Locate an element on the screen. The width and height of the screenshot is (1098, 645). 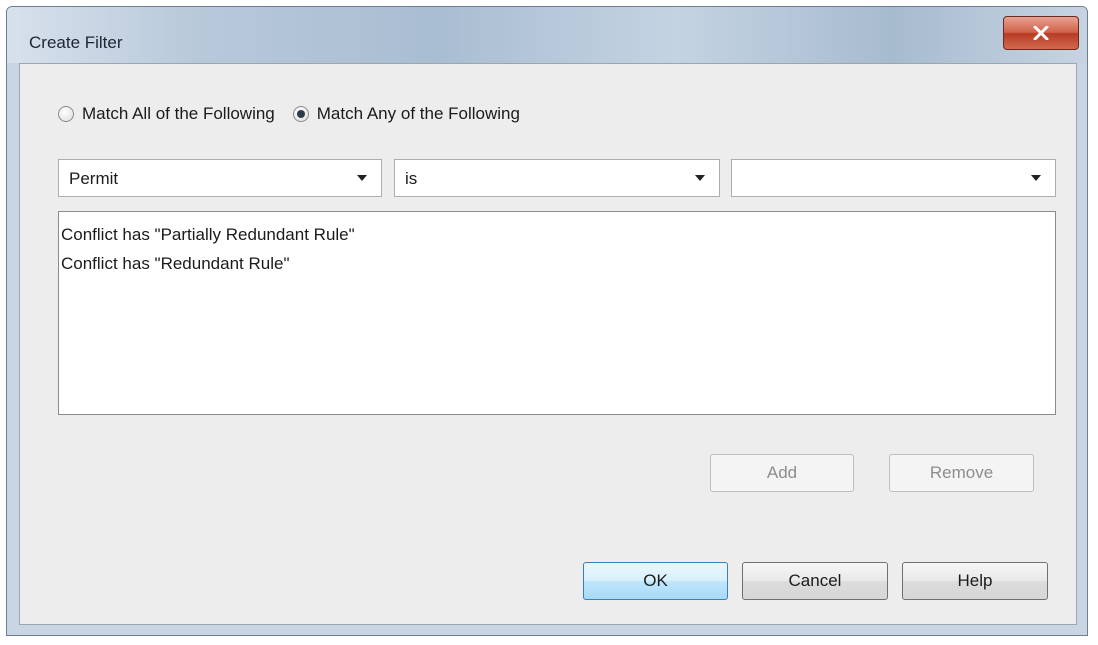
match-all-option: Match All of the Following is located at coordinates (166, 114).